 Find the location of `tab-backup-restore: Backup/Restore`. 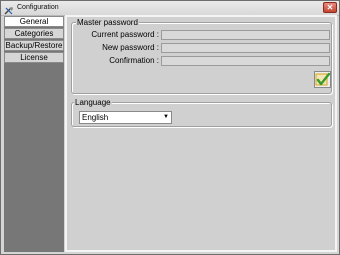

tab-backup-restore: Backup/Restore is located at coordinates (34, 45).